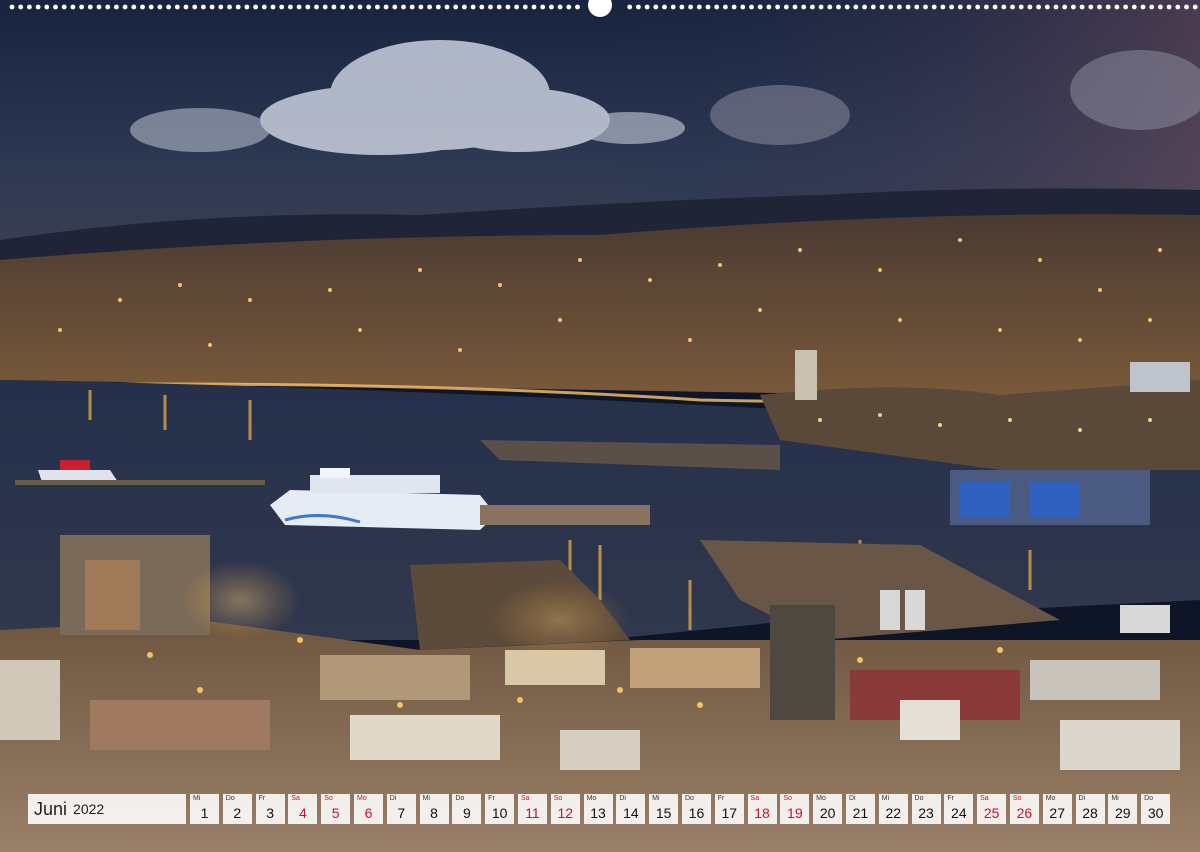  I want to click on day-number: 12, so click(565, 813).